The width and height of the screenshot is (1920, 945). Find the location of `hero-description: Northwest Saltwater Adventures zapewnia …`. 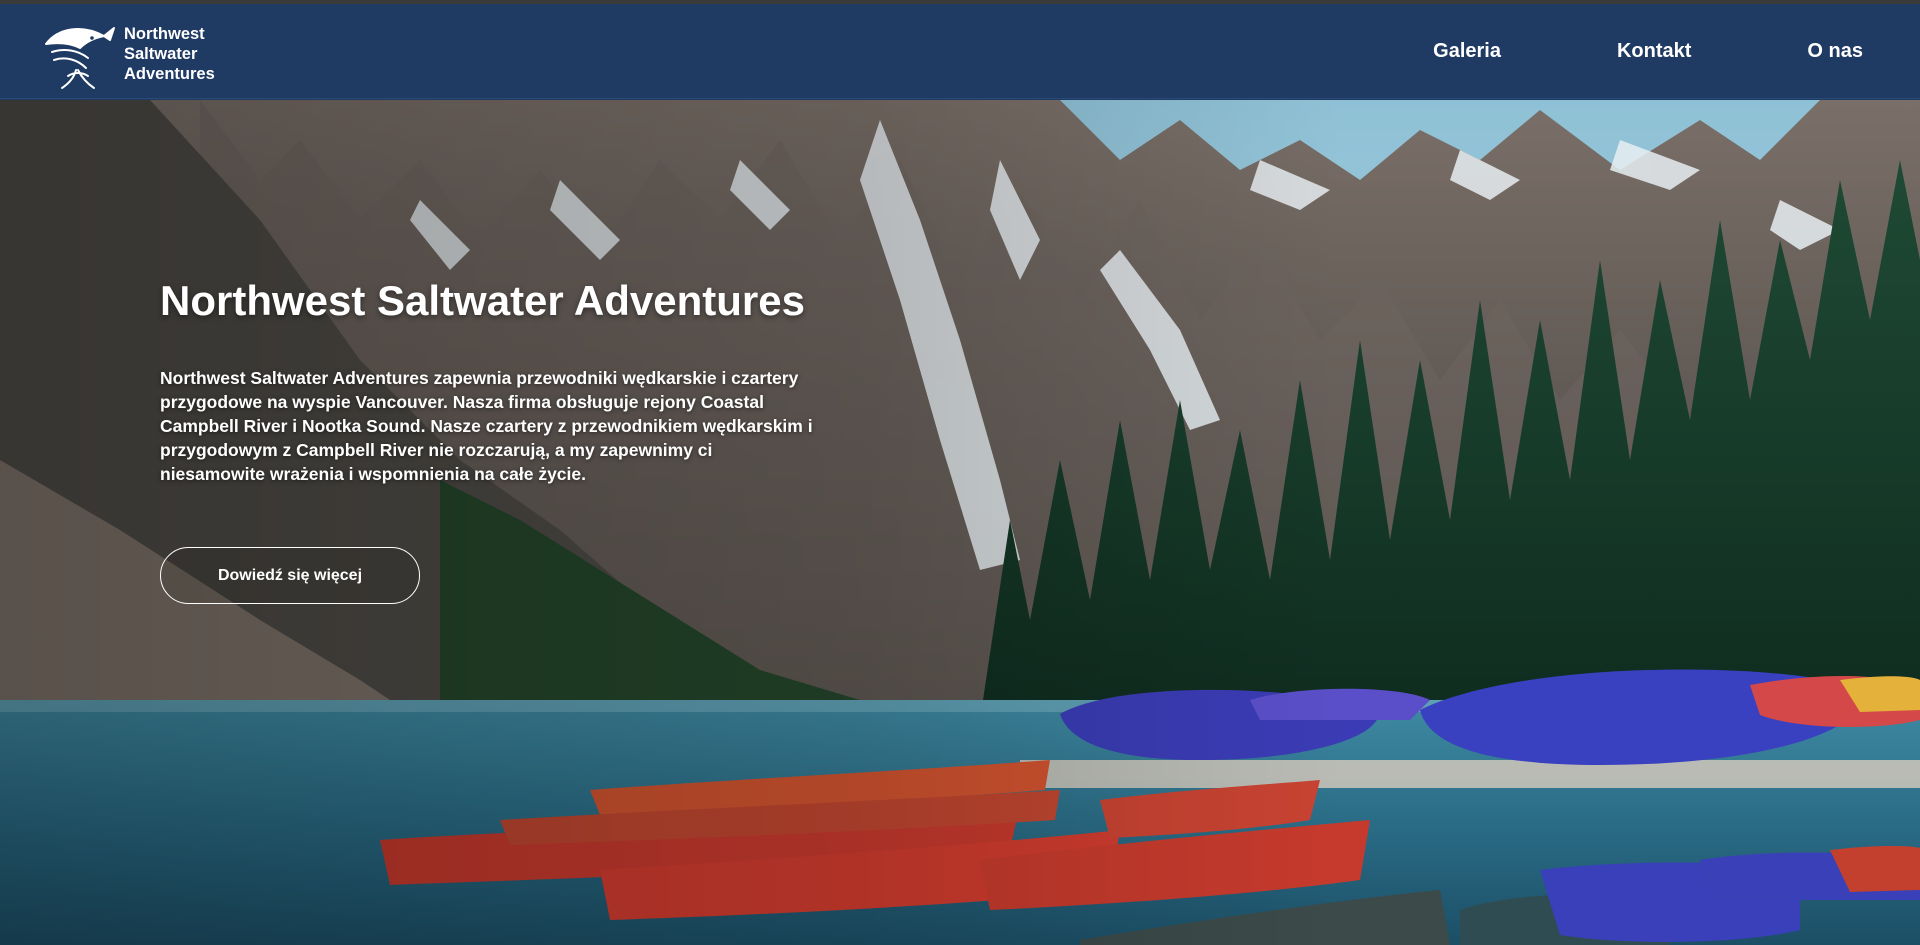

hero-description: Northwest Saltwater Adventures zapewnia … is located at coordinates (486, 426).